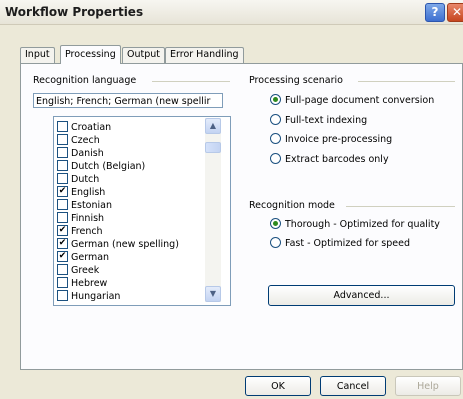 This screenshot has height=399, width=463. I want to click on tab-processing: Processing, so click(90, 54).